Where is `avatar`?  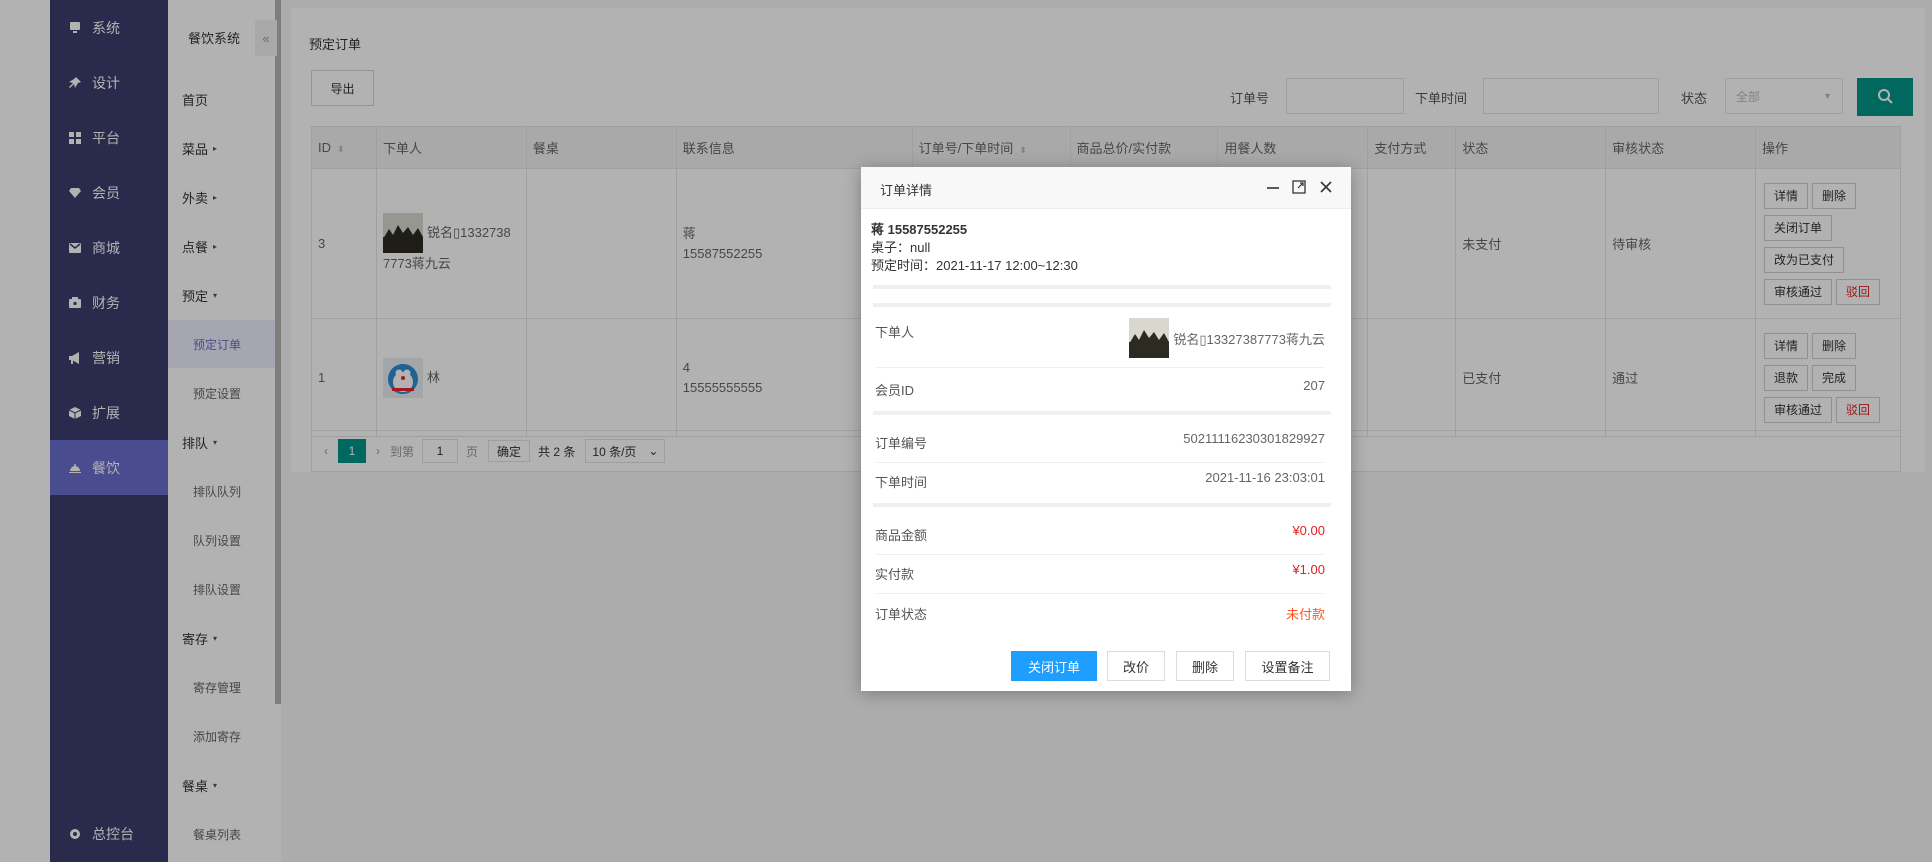 avatar is located at coordinates (1149, 338).